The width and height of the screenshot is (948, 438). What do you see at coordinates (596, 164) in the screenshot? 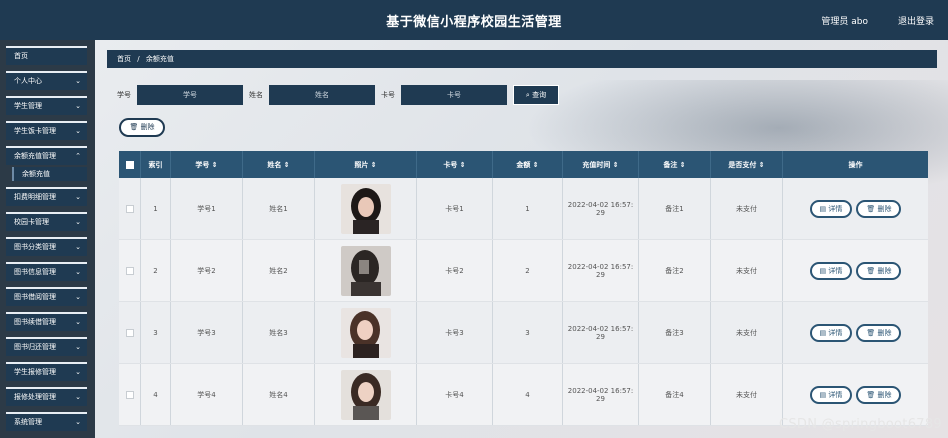
I see `header-label: 充值时间` at bounding box center [596, 164].